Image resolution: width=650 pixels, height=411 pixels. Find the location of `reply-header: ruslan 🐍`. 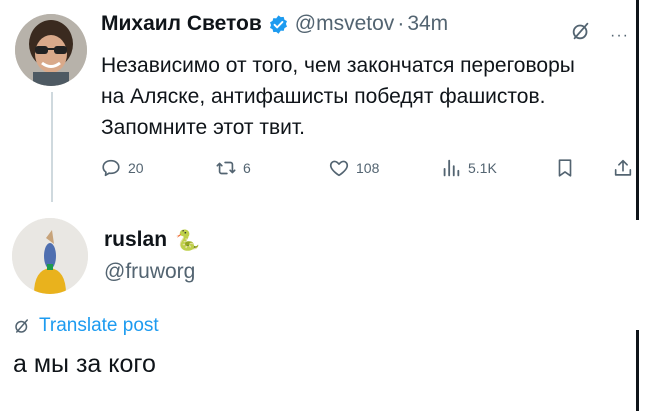

reply-header: ruslan 🐍 is located at coordinates (152, 240).